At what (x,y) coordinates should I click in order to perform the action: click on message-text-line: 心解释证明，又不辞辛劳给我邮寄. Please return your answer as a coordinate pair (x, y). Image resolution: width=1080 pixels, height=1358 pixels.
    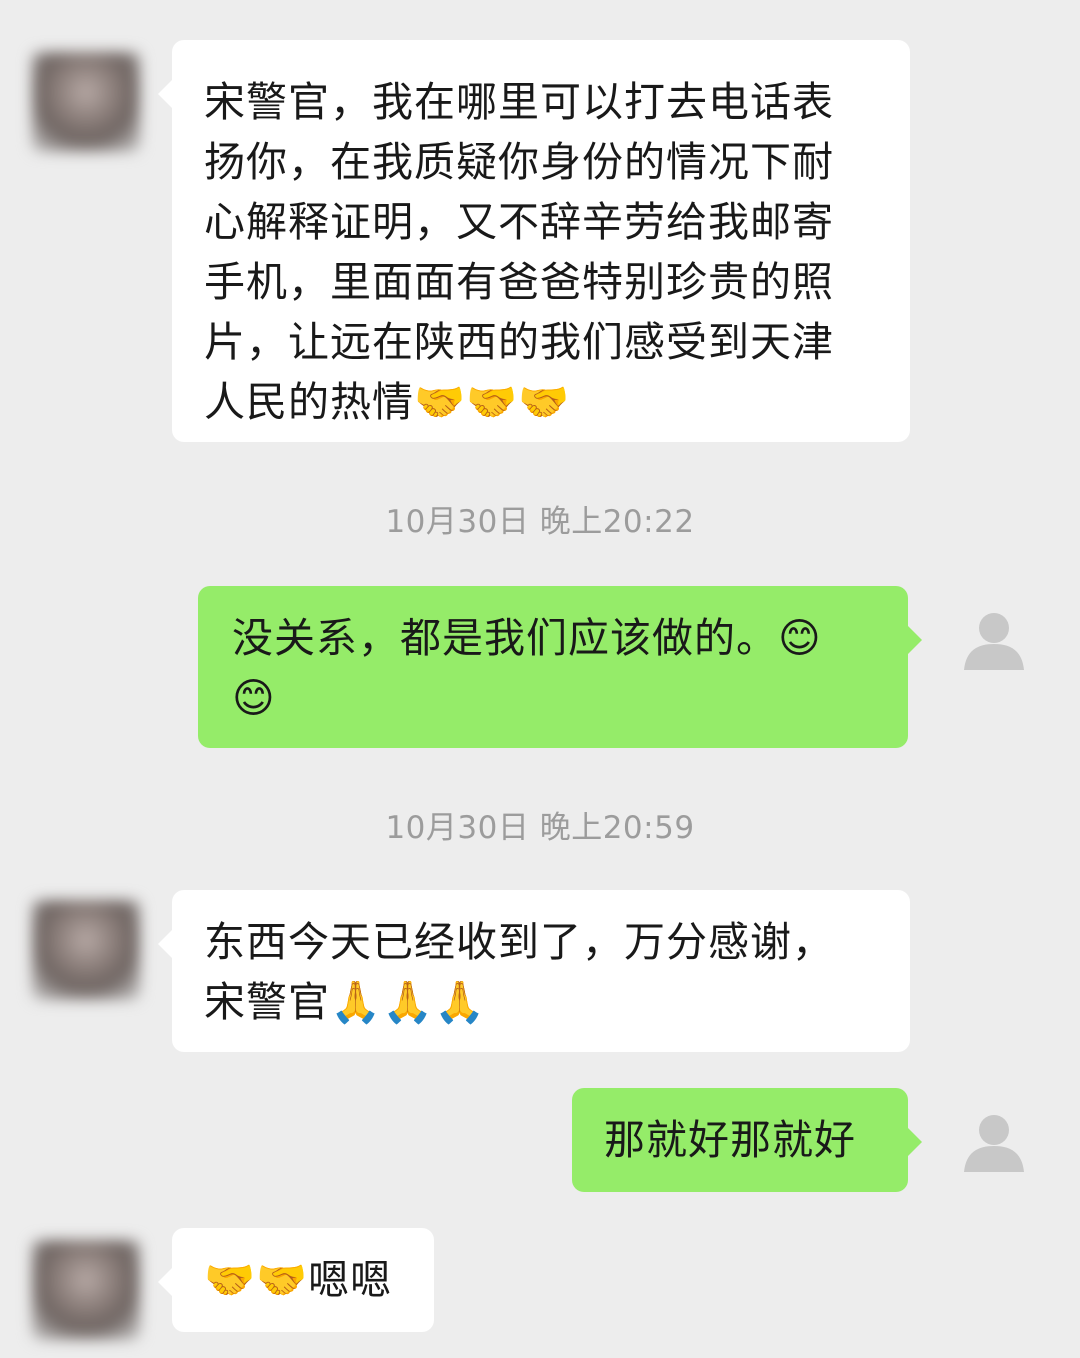
    Looking at the image, I should click on (519, 222).